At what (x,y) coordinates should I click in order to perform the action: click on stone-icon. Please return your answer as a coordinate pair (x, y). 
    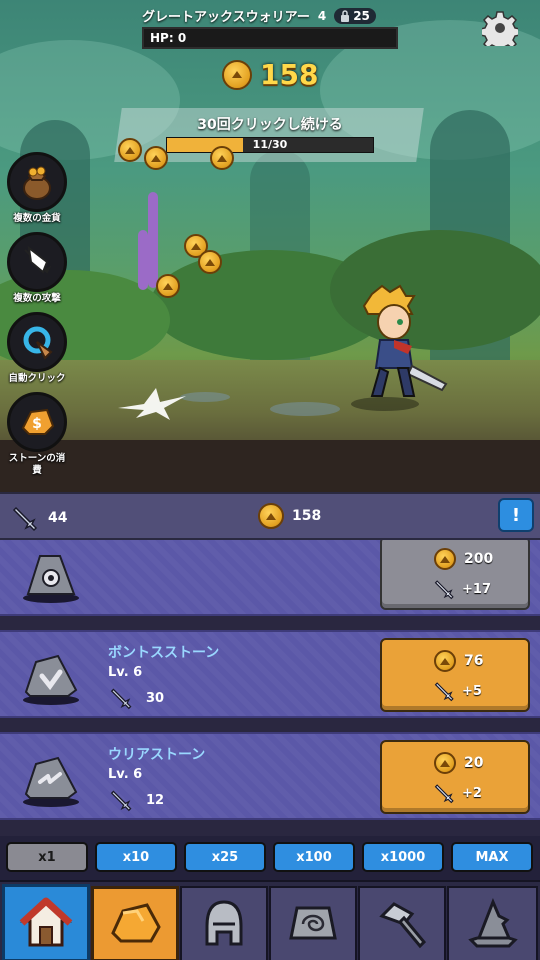
    Looking at the image, I should click on (136, 923).